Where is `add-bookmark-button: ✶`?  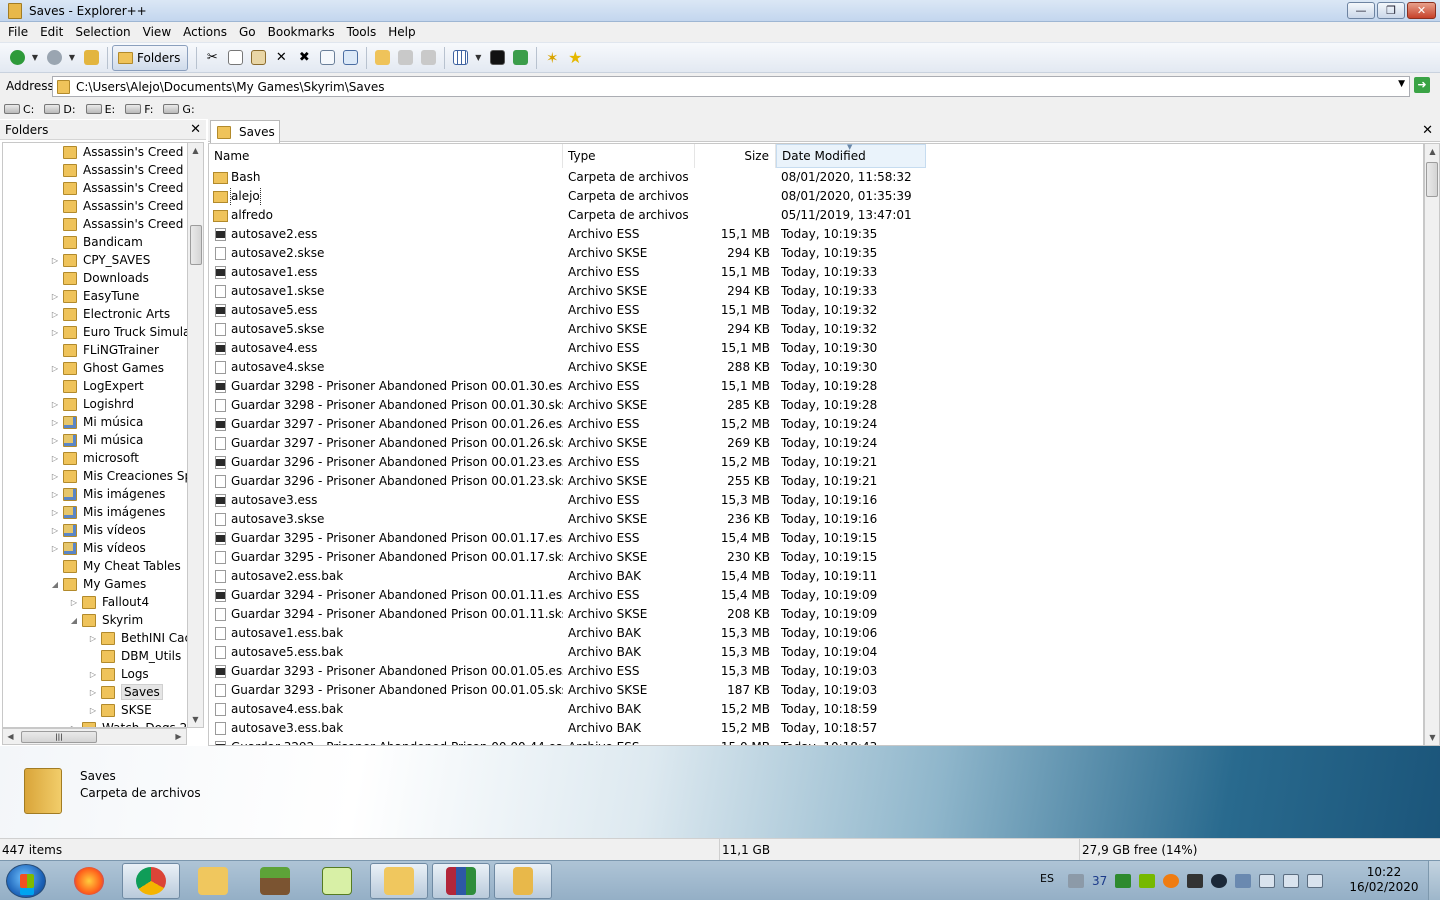 add-bookmark-button: ✶ is located at coordinates (552, 58).